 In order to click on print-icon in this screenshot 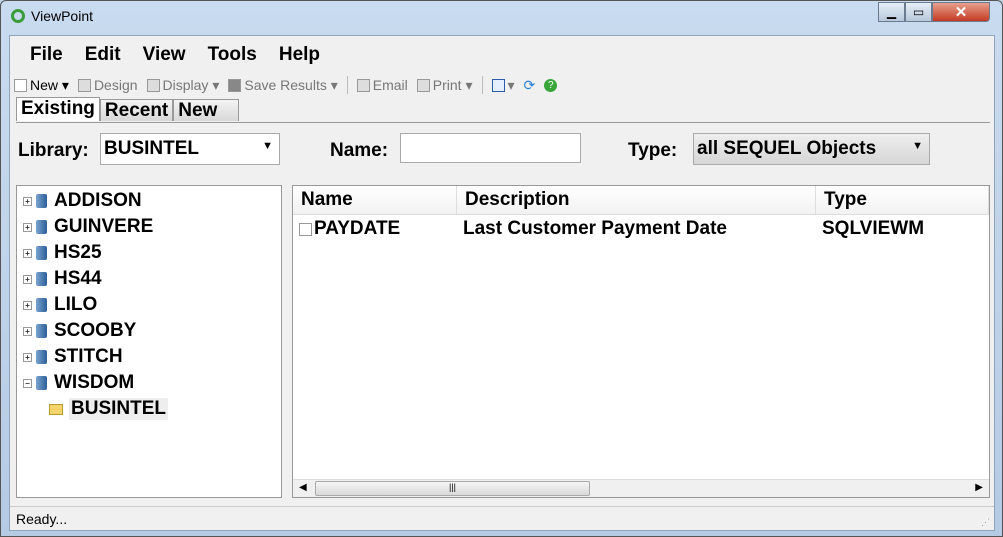, I will do `click(423, 85)`.